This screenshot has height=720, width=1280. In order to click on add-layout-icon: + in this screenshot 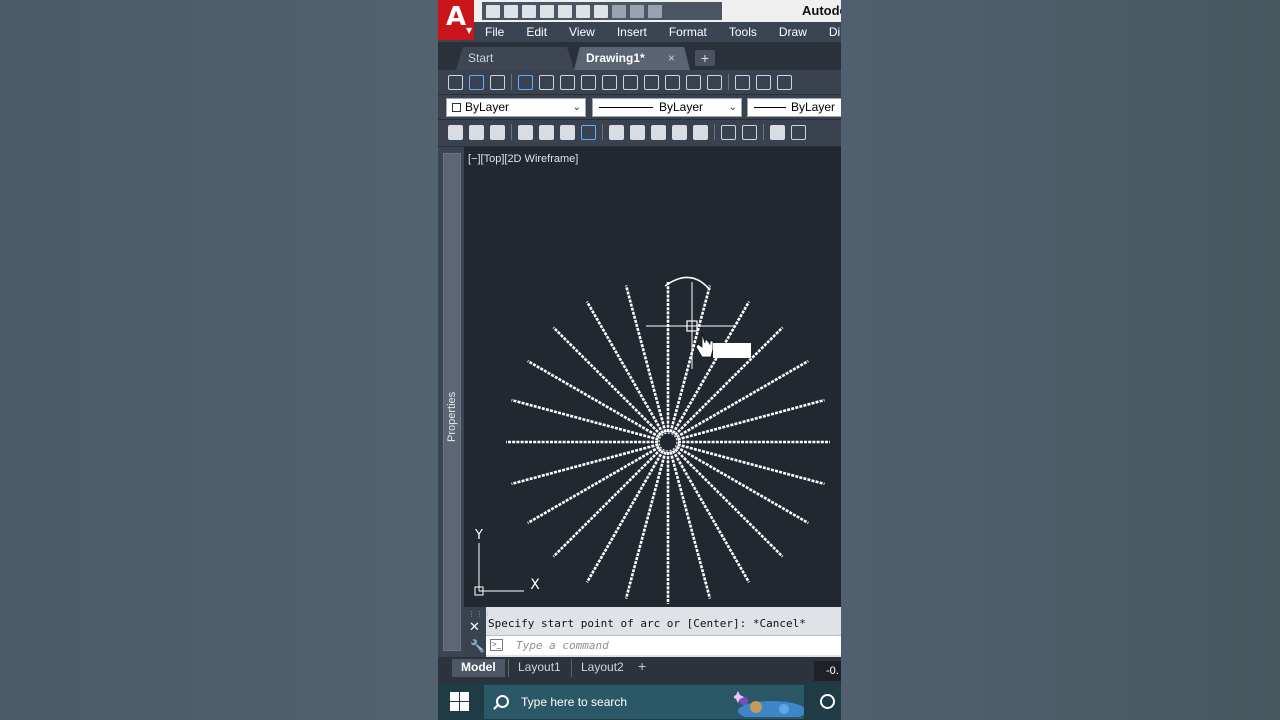, I will do `click(642, 666)`.